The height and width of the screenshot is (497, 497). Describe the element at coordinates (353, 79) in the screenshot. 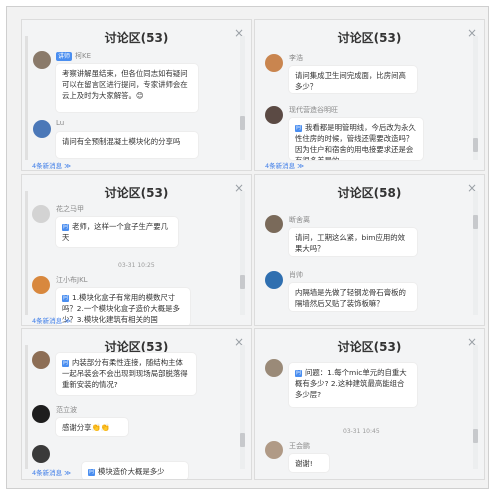

I see `message-bubble: 请问集成卫生间完成面，比房间高多少？` at that location.